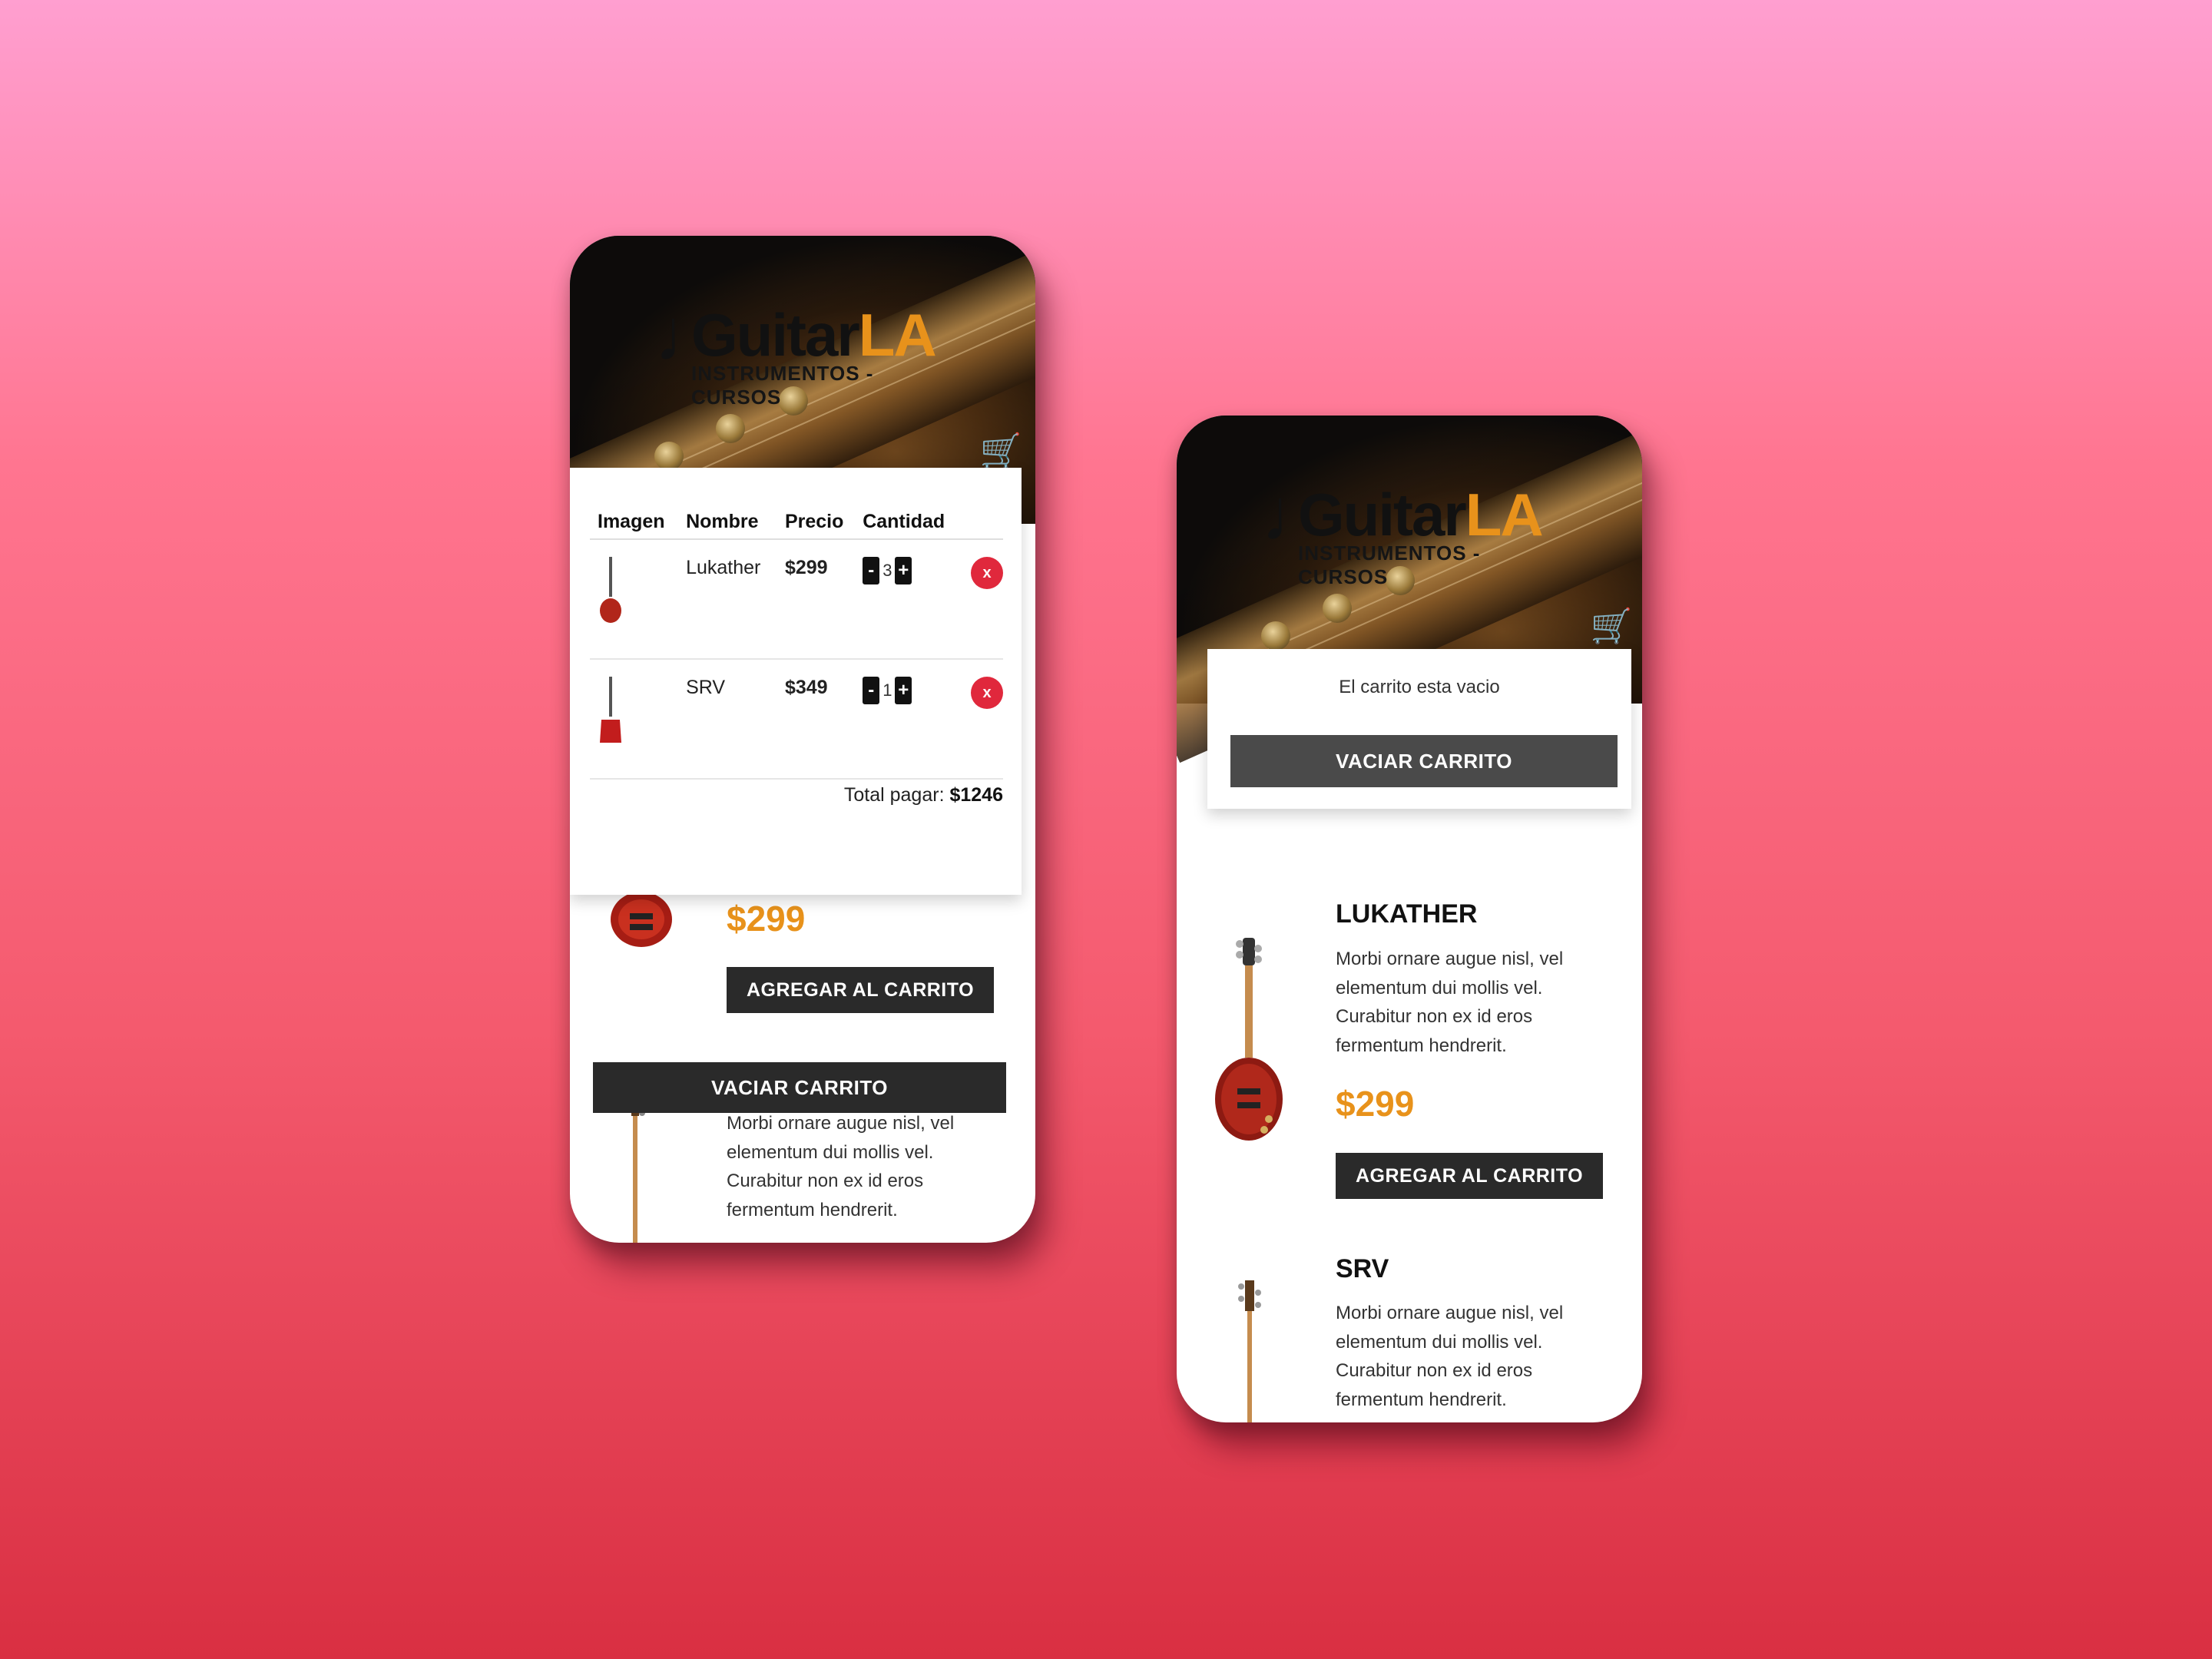 This screenshot has width=2212, height=1659. I want to click on product-name: SRV, so click(1363, 1269).